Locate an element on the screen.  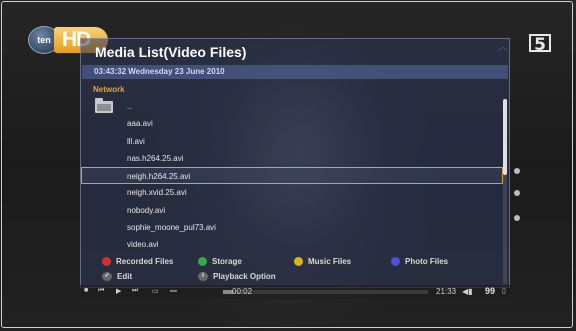
file-row: neigh.h264.25.avi is located at coordinates (292, 176).